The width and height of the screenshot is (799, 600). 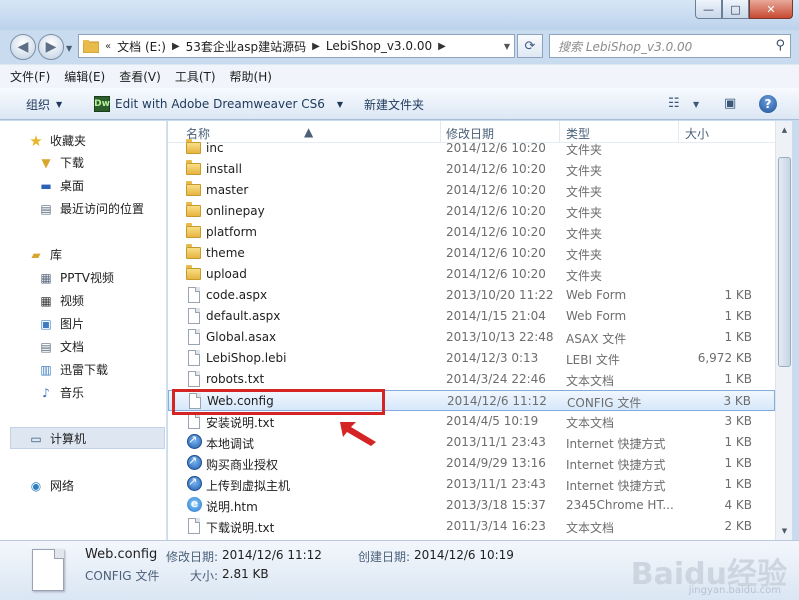 What do you see at coordinates (278, 402) in the screenshot?
I see `annotation-highlight-box` at bounding box center [278, 402].